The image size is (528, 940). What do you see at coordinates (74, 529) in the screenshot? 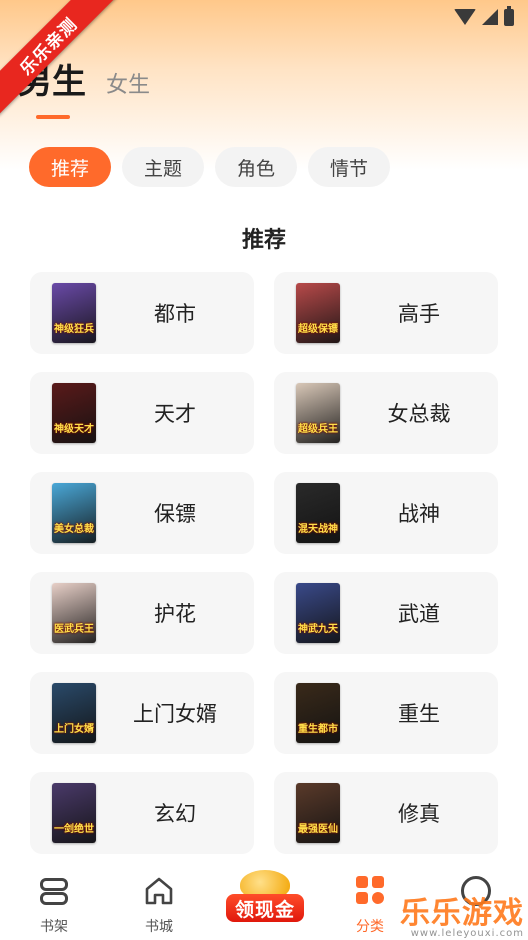
I see `book-cover-title: 美女总裁` at bounding box center [74, 529].